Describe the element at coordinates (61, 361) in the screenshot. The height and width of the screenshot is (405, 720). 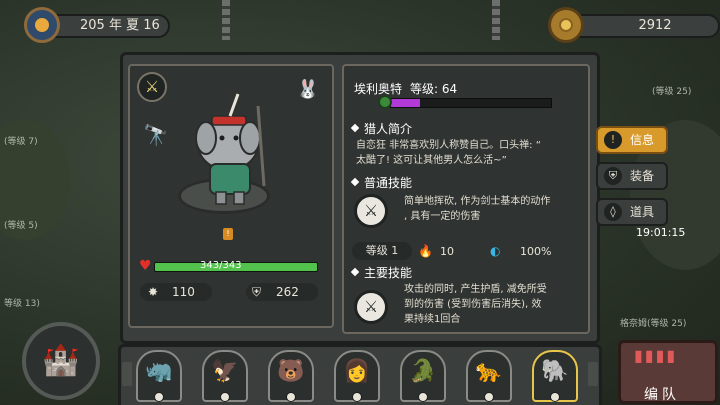
I see `castle-home-button: 🏰` at that location.